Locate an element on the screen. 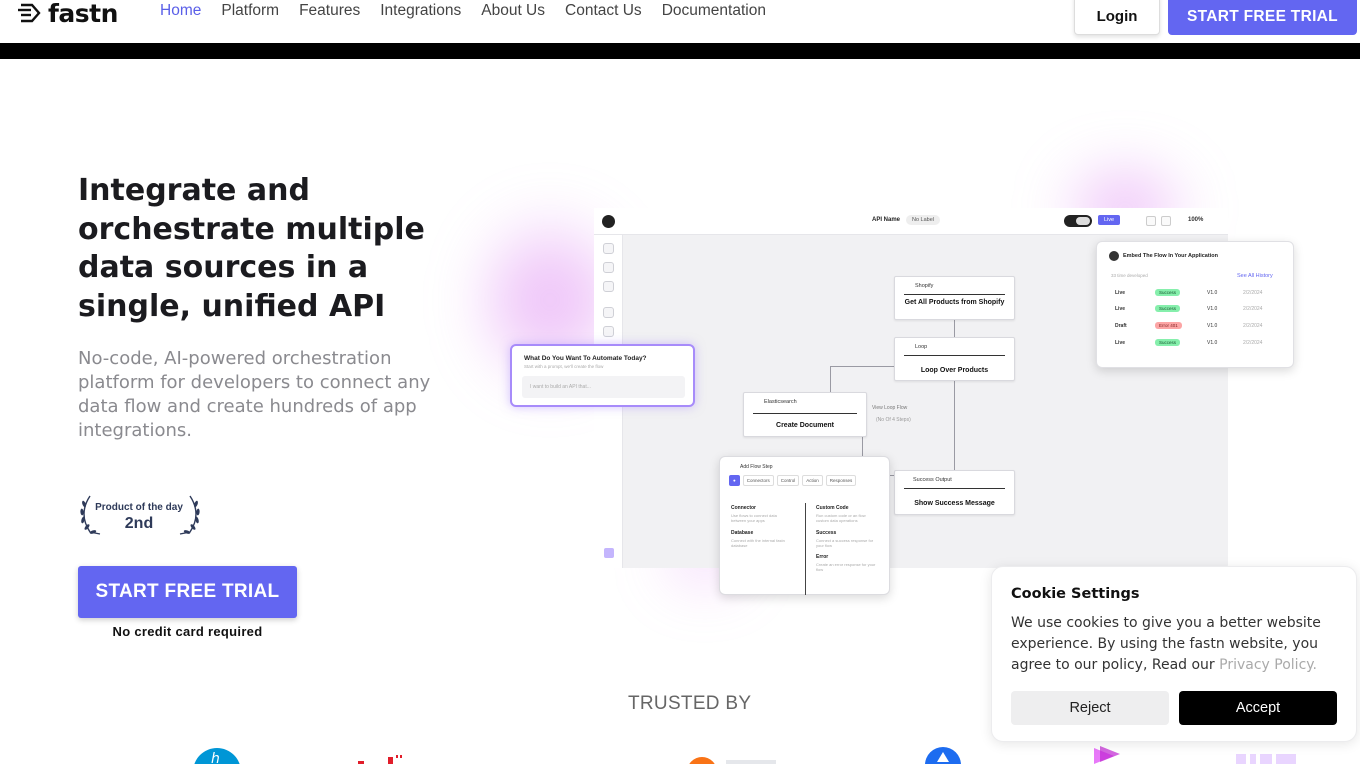 The image size is (1360, 764). add-step-option: Success is located at coordinates (826, 533).